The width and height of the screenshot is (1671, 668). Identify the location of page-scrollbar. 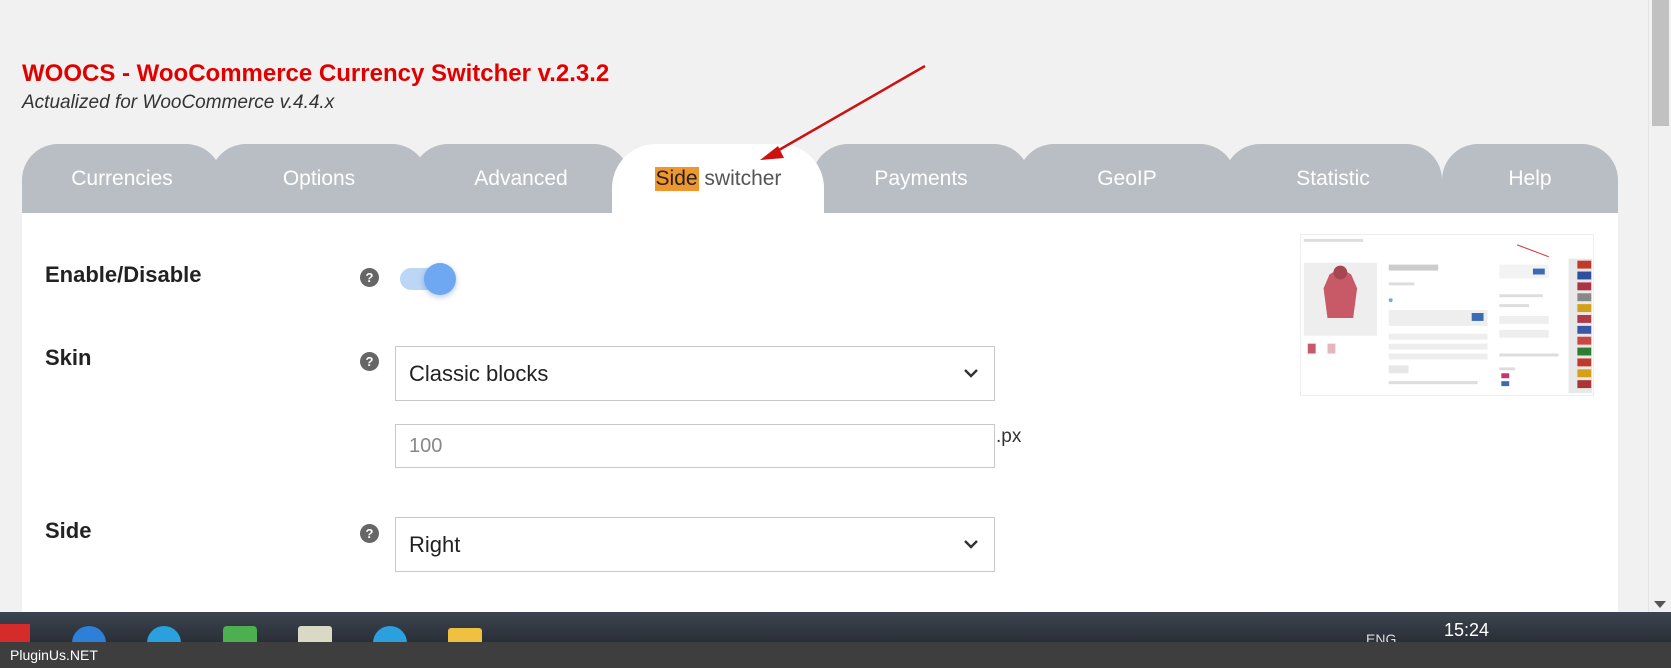
(1659, 306).